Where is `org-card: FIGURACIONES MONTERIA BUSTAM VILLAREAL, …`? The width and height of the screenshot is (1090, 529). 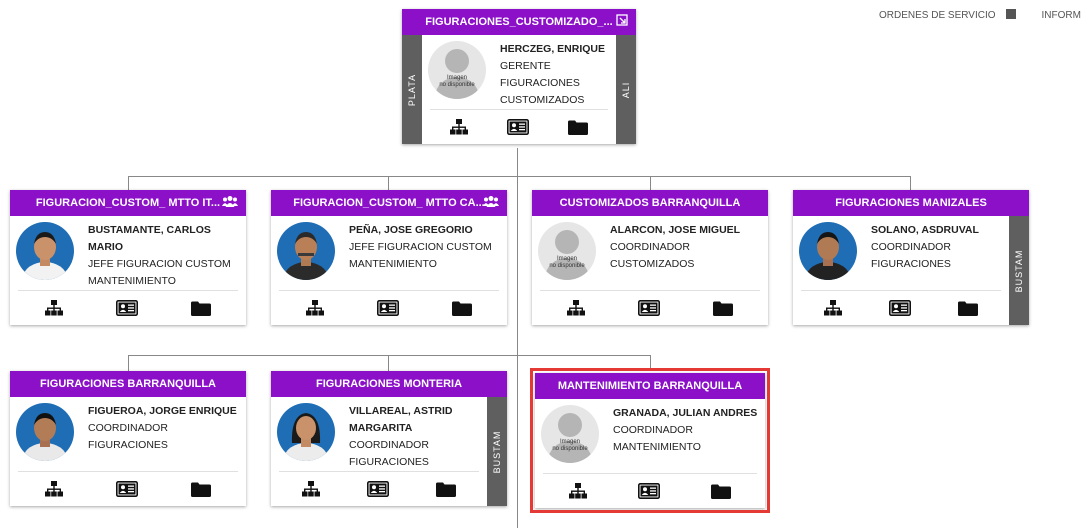 org-card: FIGURACIONES MONTERIA BUSTAM VILLAREAL, … is located at coordinates (389, 438).